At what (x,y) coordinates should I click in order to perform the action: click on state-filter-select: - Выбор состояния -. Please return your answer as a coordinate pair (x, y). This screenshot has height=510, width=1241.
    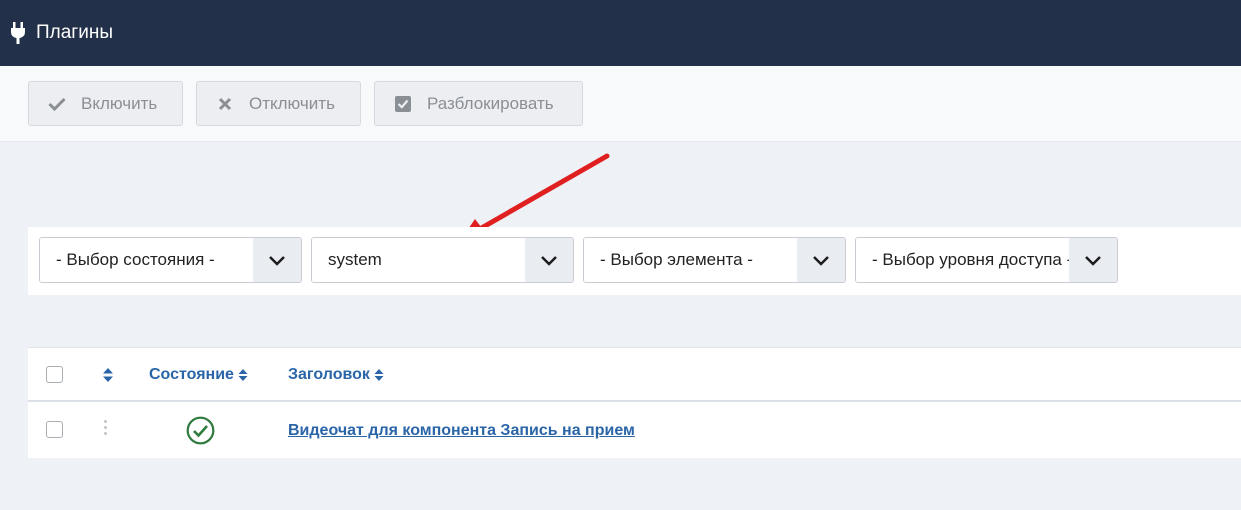
    Looking at the image, I should click on (170, 260).